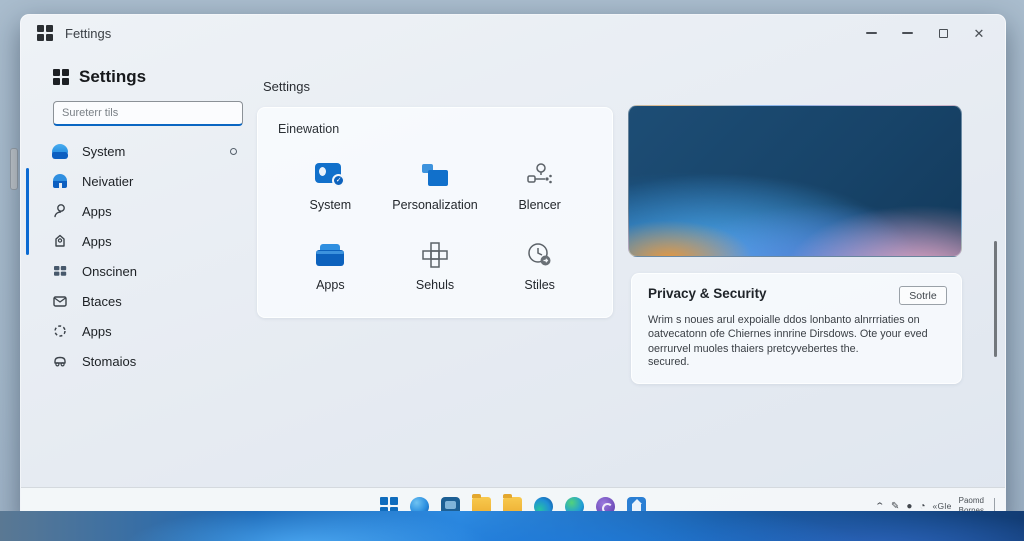 This screenshot has width=1024, height=541. What do you see at coordinates (435, 255) in the screenshot?
I see `grid-icon` at bounding box center [435, 255].